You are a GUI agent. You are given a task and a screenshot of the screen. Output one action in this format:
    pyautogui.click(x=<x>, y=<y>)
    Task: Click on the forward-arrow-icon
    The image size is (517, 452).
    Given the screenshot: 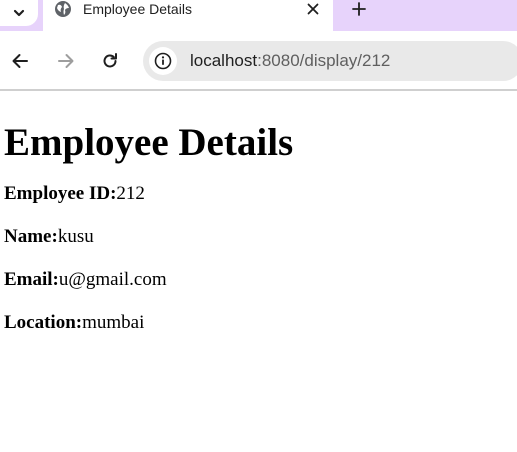 What is the action you would take?
    pyautogui.click(x=66, y=61)
    